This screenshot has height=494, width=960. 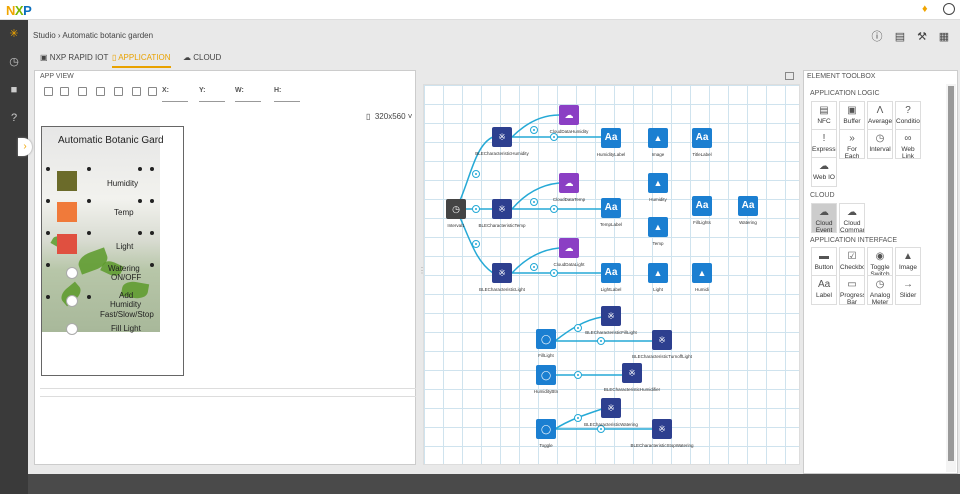 I want to click on h-field: H:, so click(x=287, y=94).